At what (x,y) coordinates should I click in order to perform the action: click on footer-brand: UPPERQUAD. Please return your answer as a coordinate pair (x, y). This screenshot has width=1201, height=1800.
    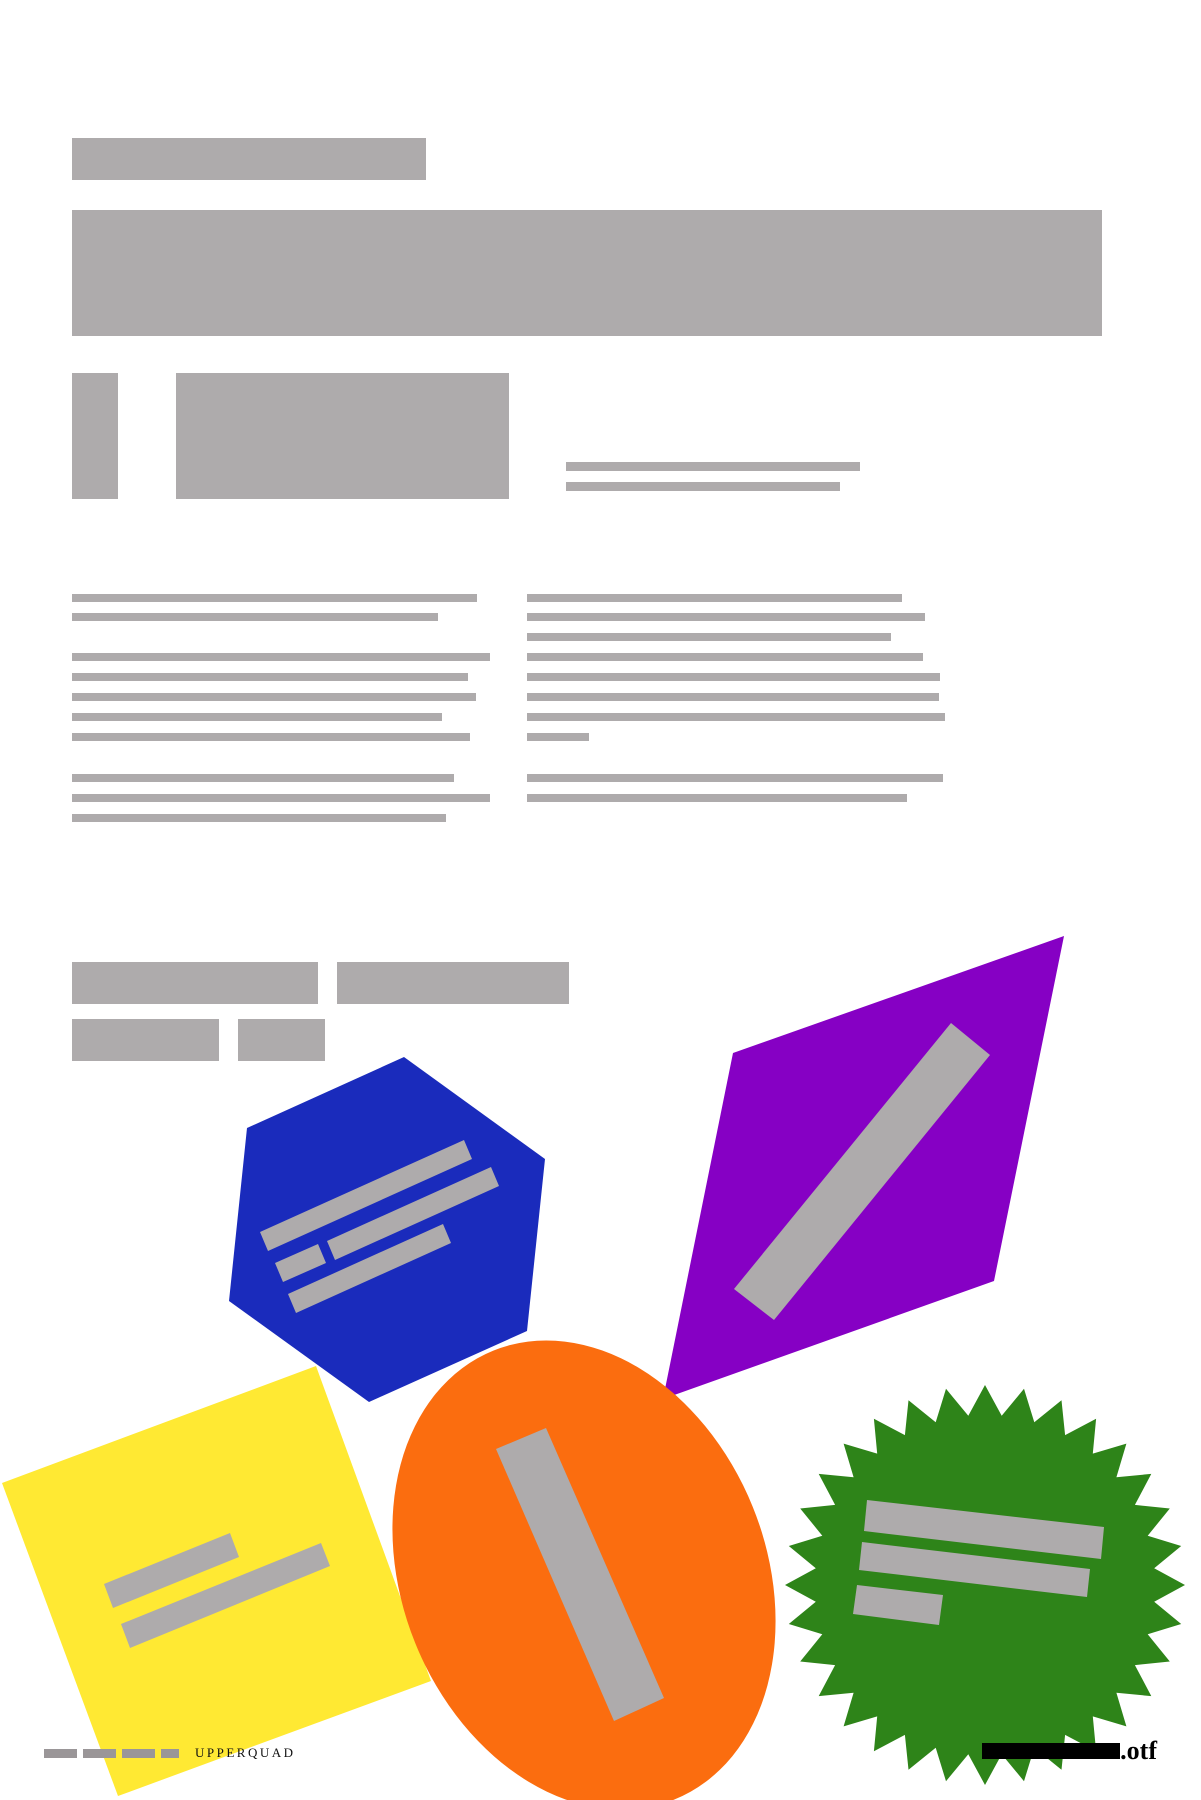
    Looking at the image, I should click on (245, 1752).